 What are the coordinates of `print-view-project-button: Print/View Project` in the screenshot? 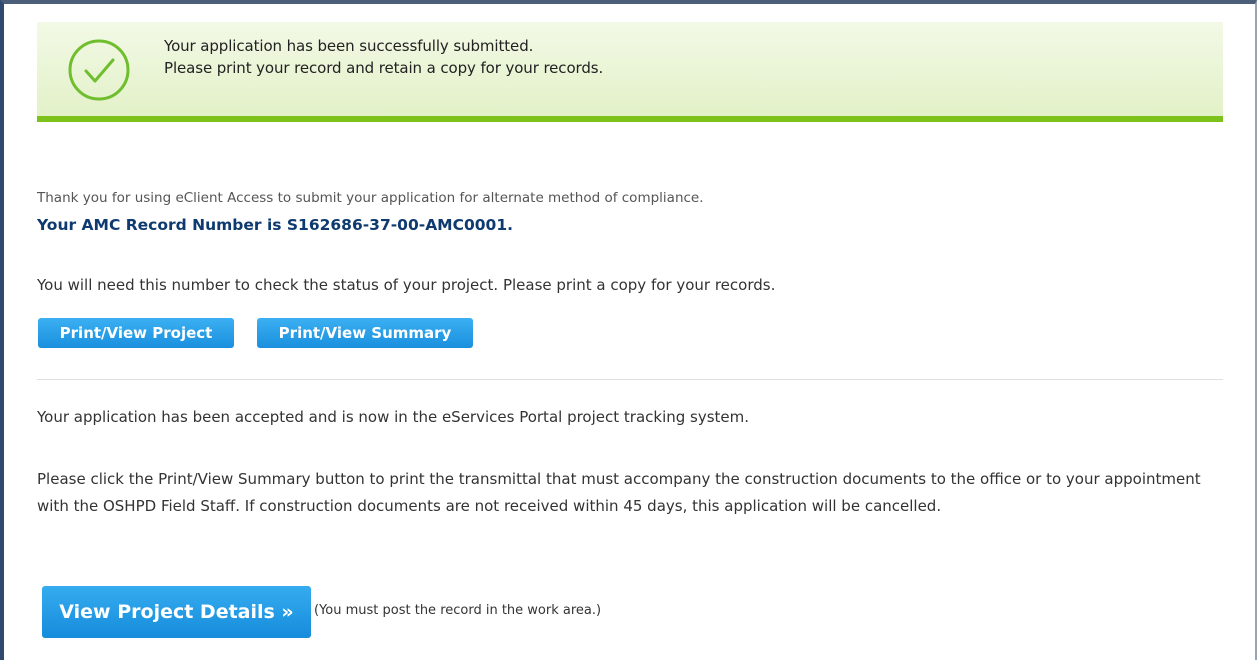 It's located at (136, 333).